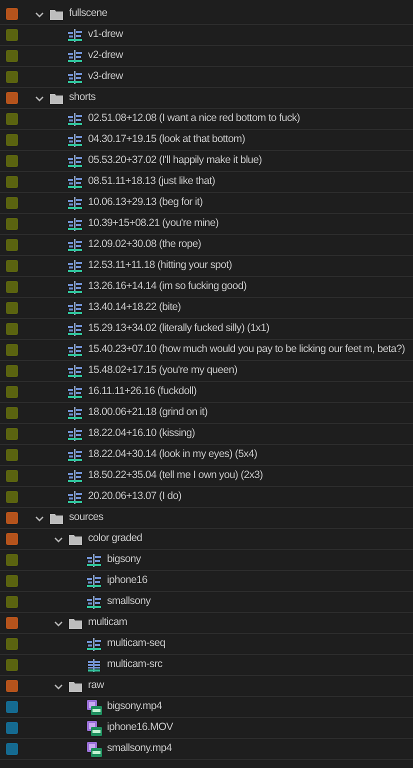 The width and height of the screenshot is (413, 768). What do you see at coordinates (134, 707) in the screenshot?
I see `item-name: bigsony.mp4` at bounding box center [134, 707].